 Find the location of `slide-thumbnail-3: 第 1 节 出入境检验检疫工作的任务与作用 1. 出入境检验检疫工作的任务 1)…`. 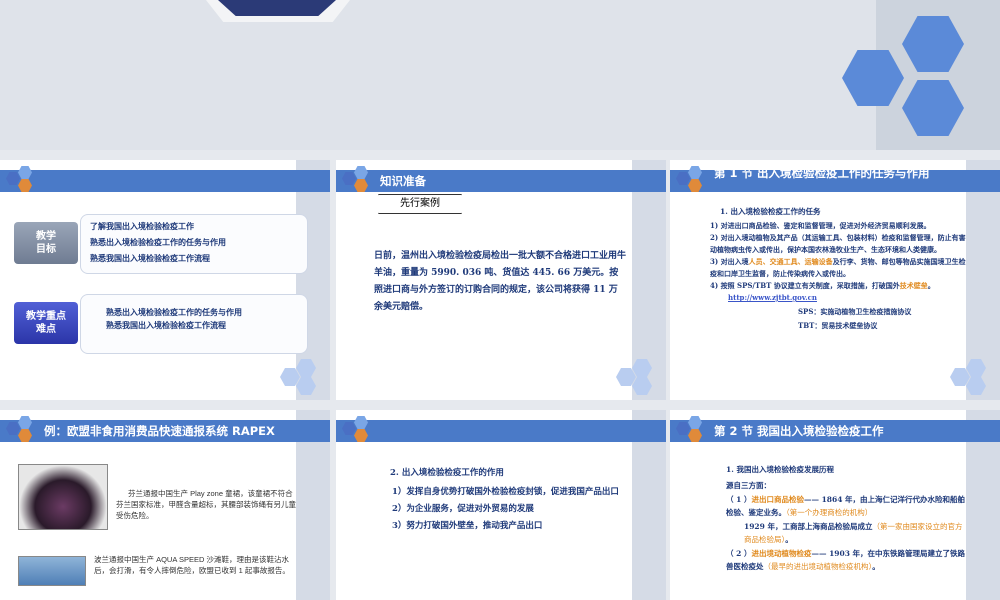

slide-thumbnail-3: 第 1 节 出入境检验检疫工作的任务与作用 1. 出入境检验检疫工作的任务 1)… is located at coordinates (835, 280).